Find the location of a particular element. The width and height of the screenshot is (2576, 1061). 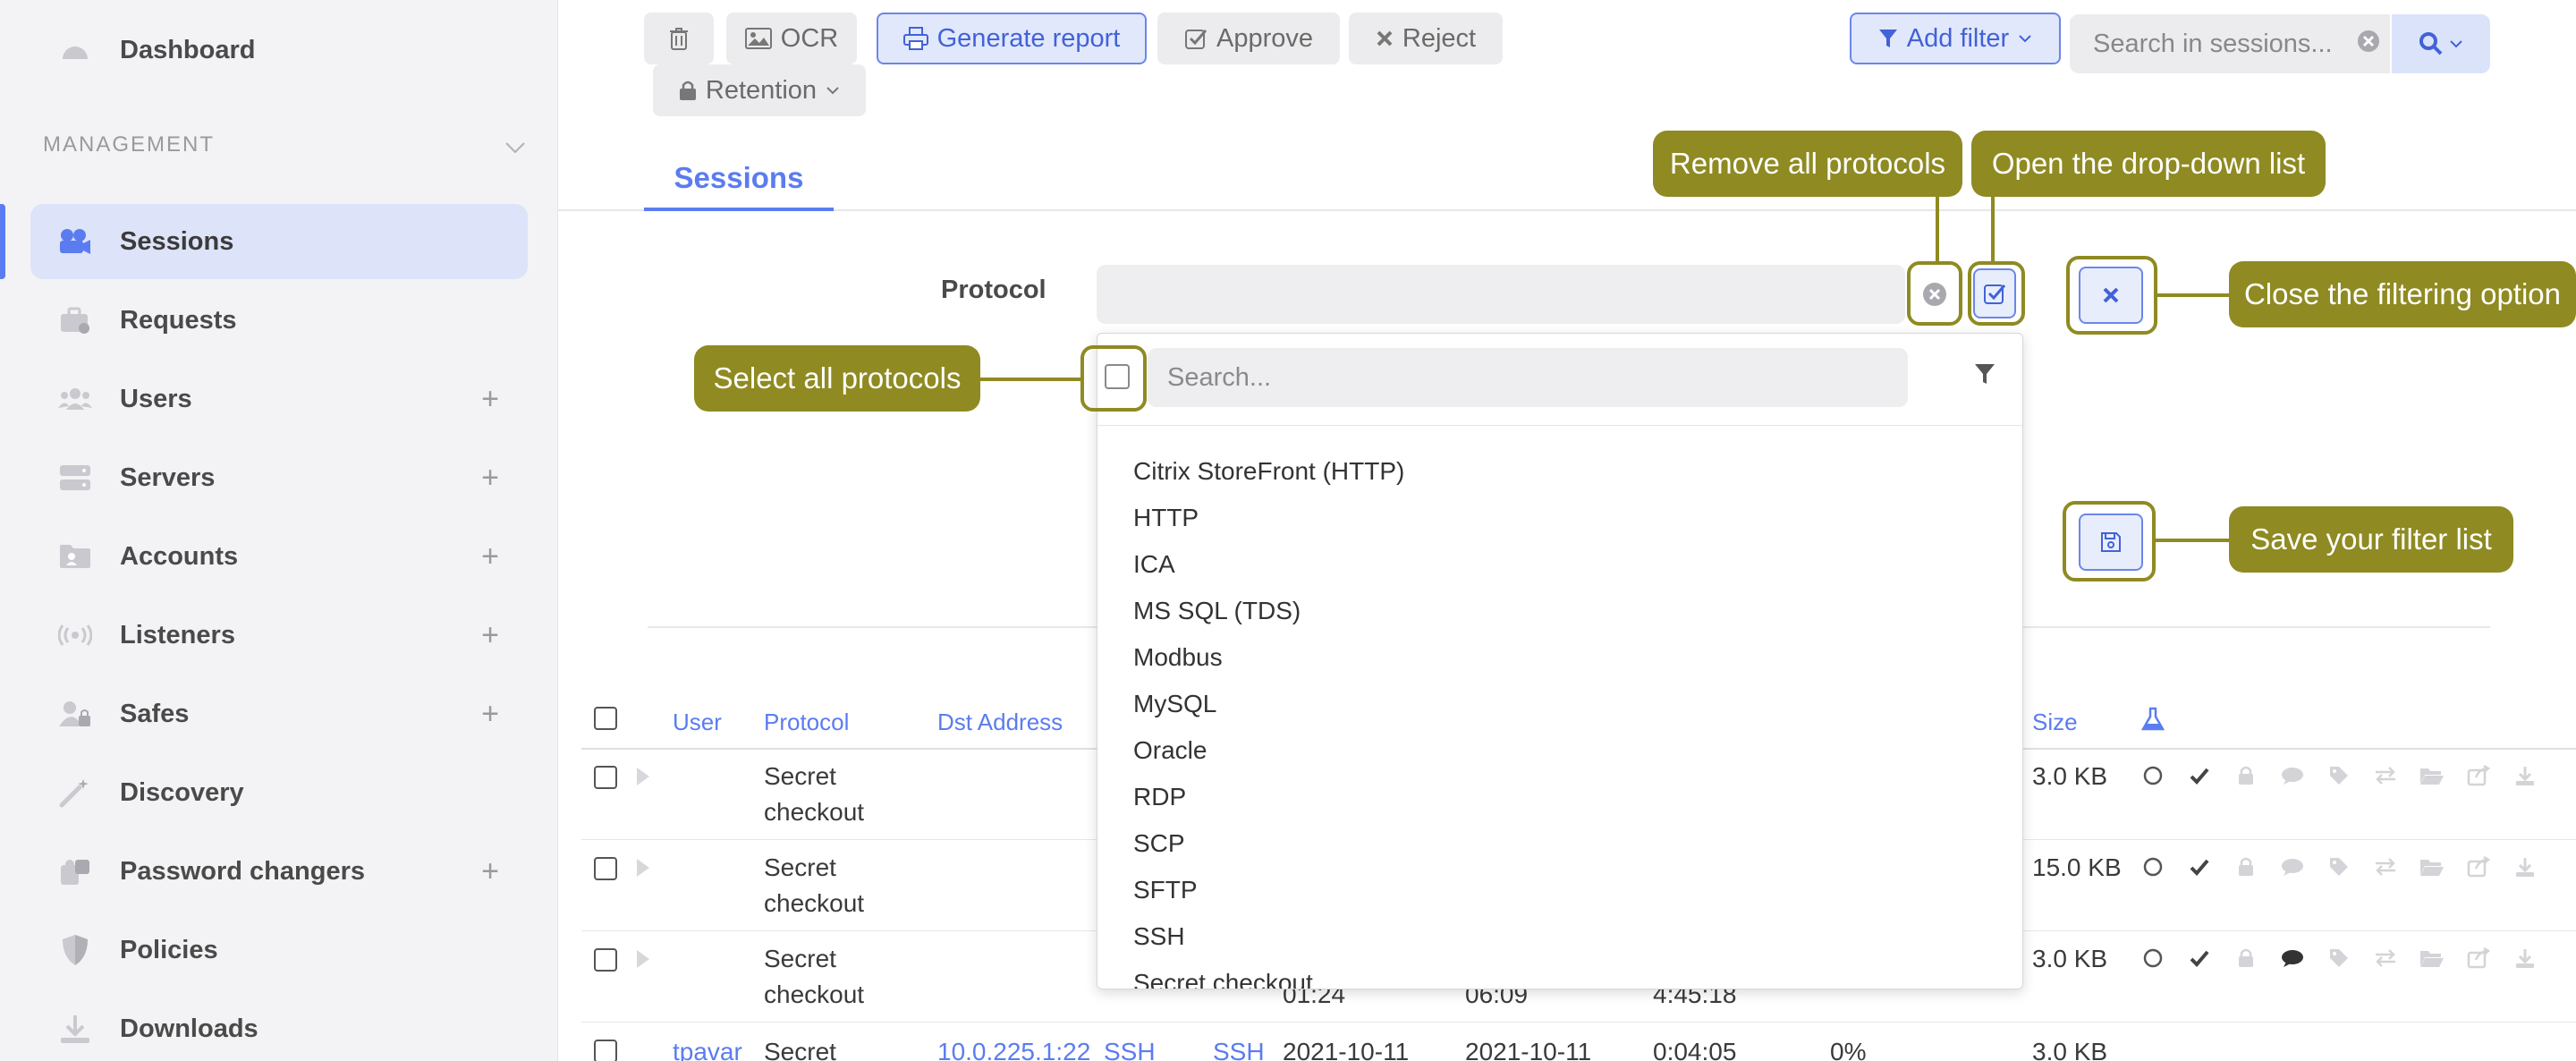

protocol-option: Citrix StoreFront (HTTP) is located at coordinates (1562, 471).